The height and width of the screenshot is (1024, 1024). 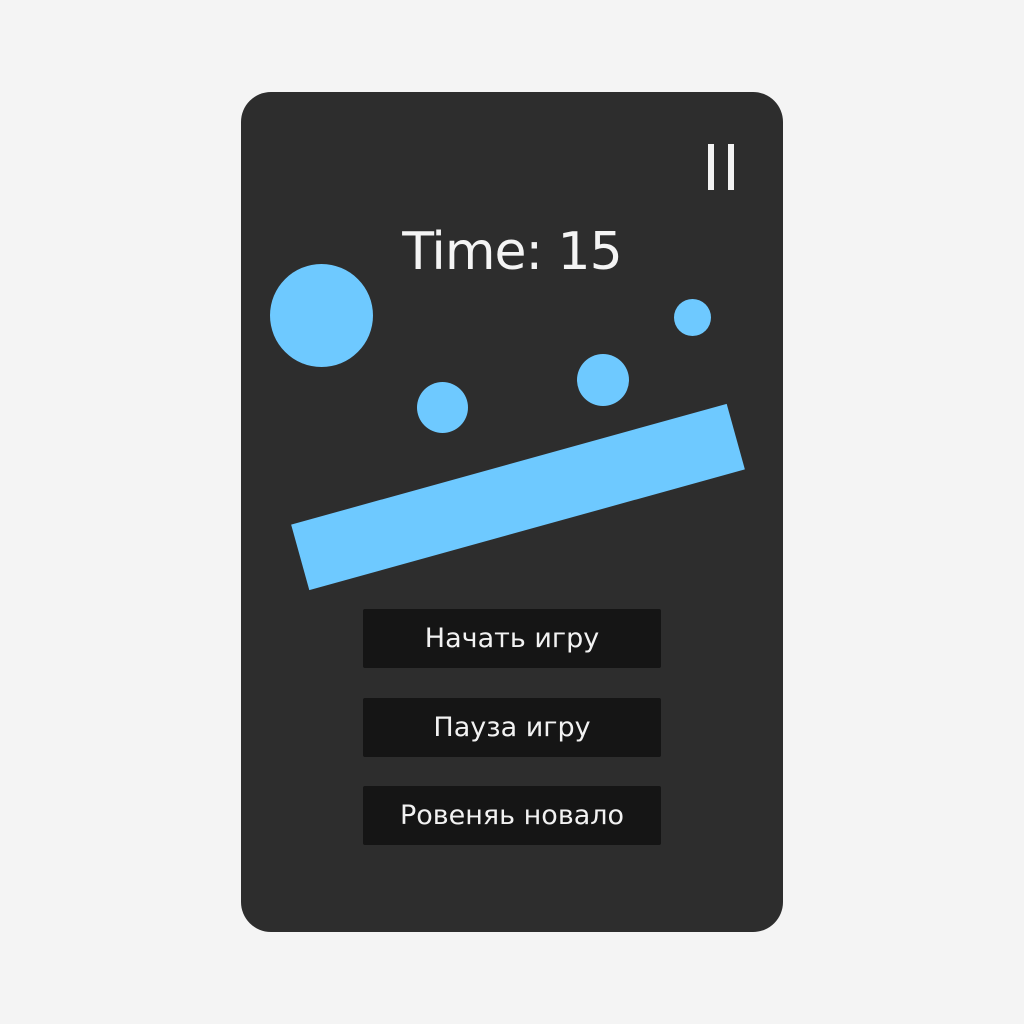 I want to click on ball-small, so click(x=692, y=317).